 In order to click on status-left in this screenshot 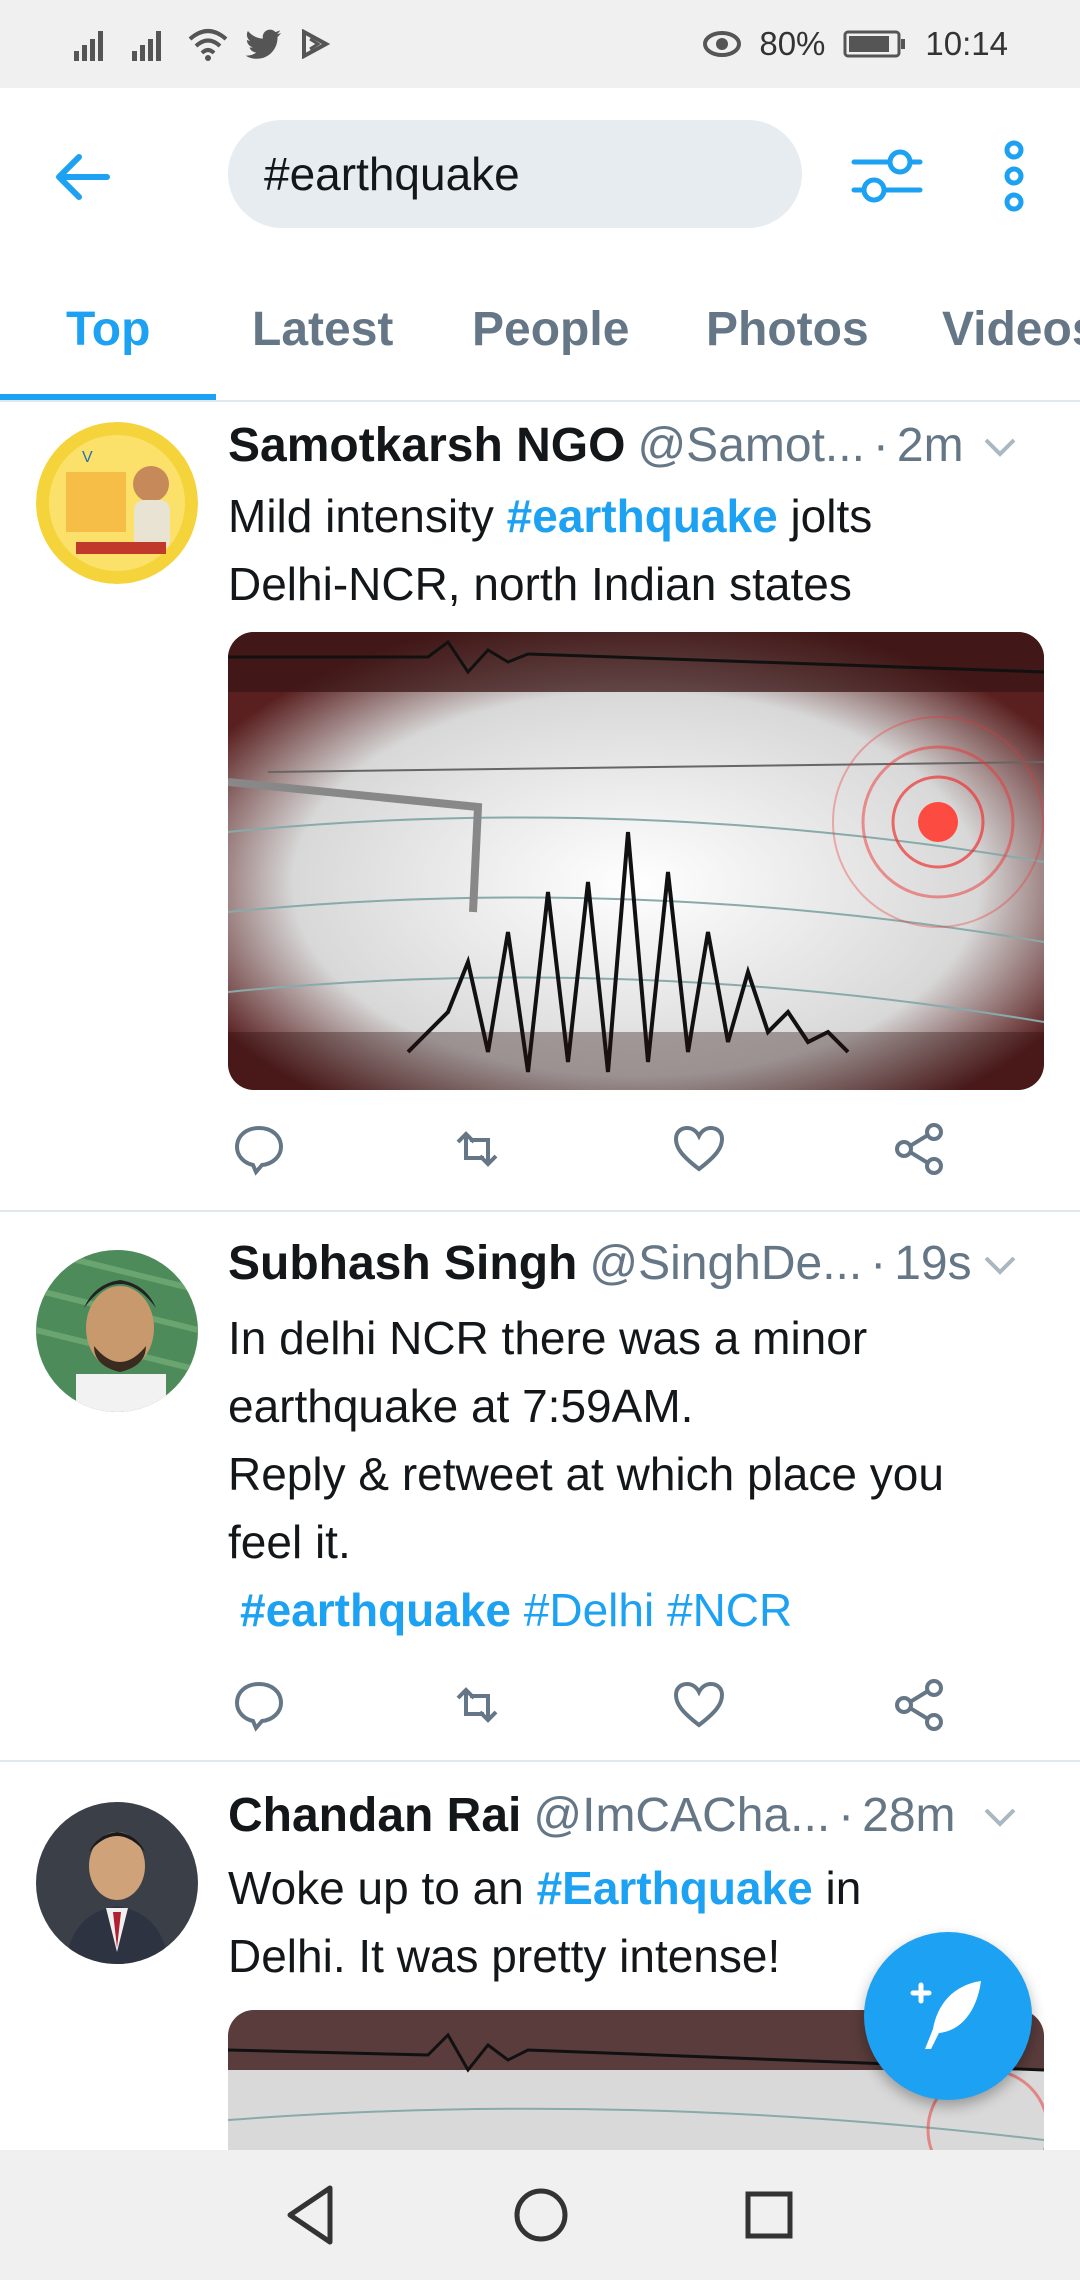, I will do `click(201, 44)`.